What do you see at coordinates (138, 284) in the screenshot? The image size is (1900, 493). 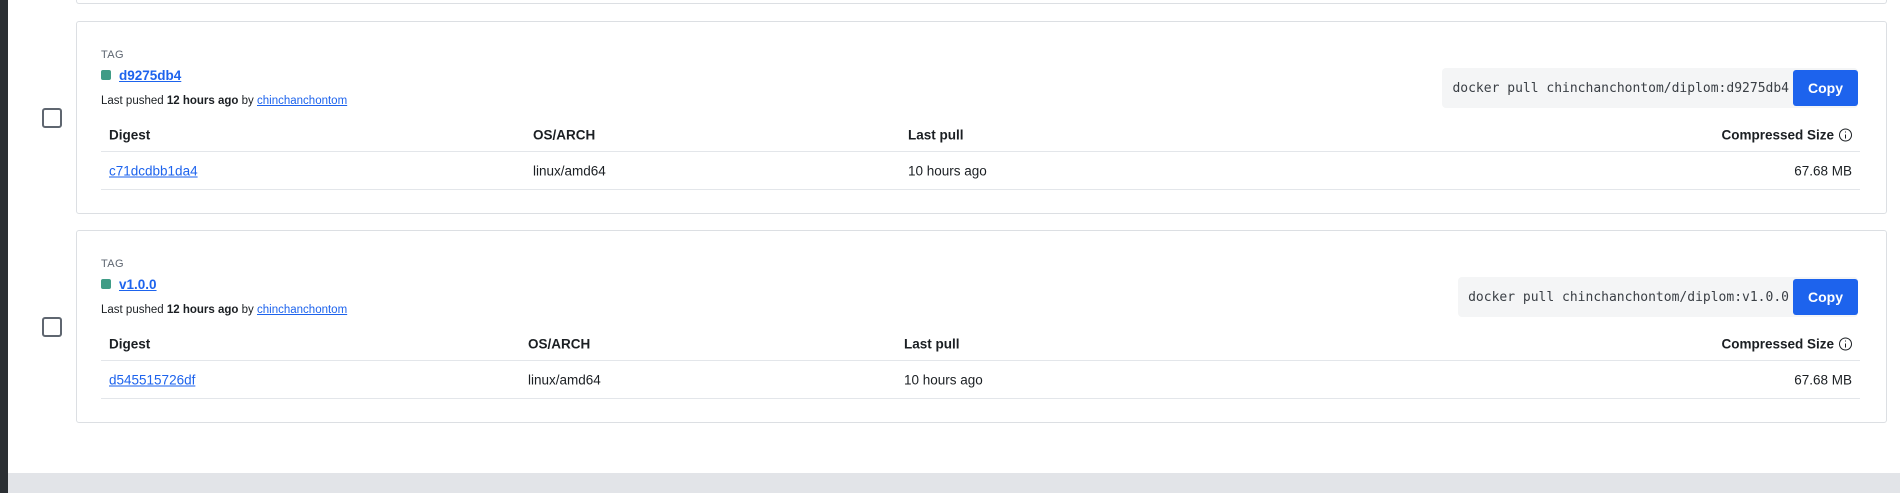 I see `tag-name-link: v1.0.0` at bounding box center [138, 284].